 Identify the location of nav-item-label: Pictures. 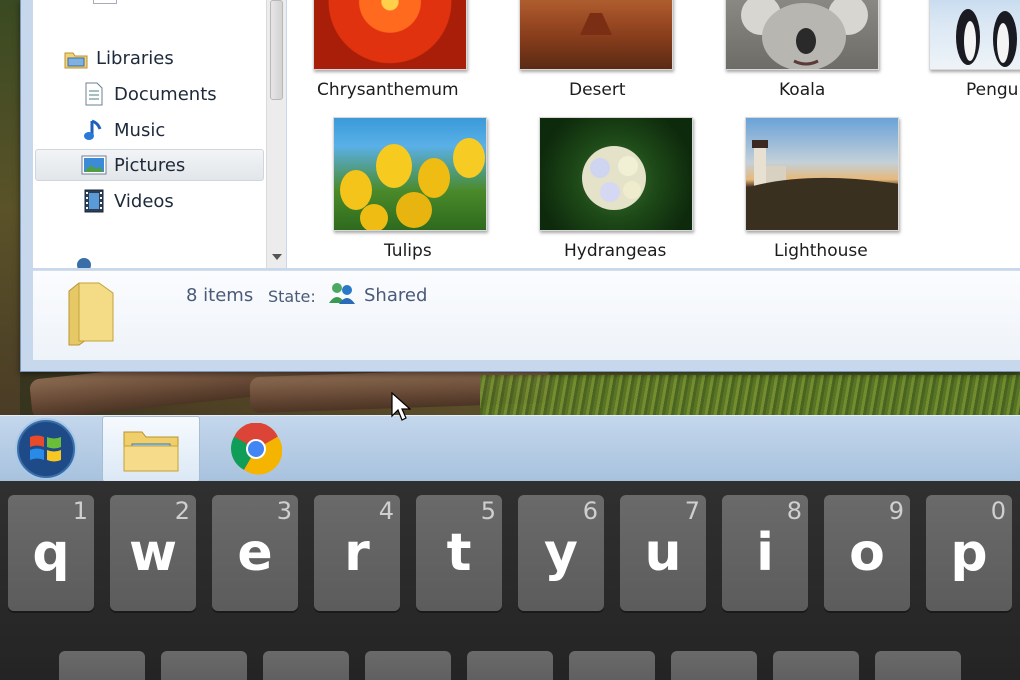
(150, 165).